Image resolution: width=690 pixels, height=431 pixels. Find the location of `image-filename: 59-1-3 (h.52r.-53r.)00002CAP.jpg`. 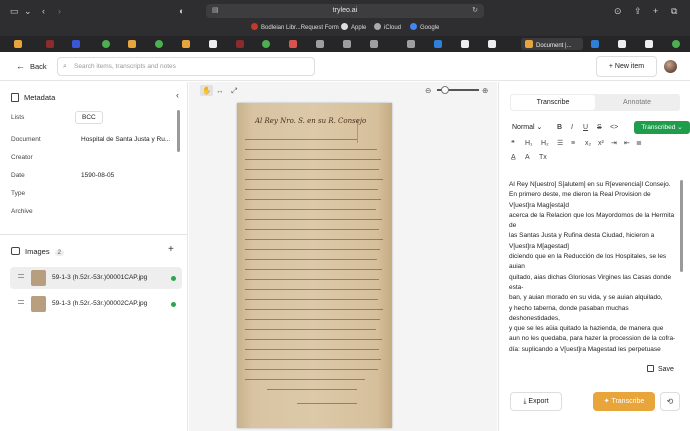

image-filename: 59-1-3 (h.52r.-53r.)00002CAP.jpg is located at coordinates (100, 303).